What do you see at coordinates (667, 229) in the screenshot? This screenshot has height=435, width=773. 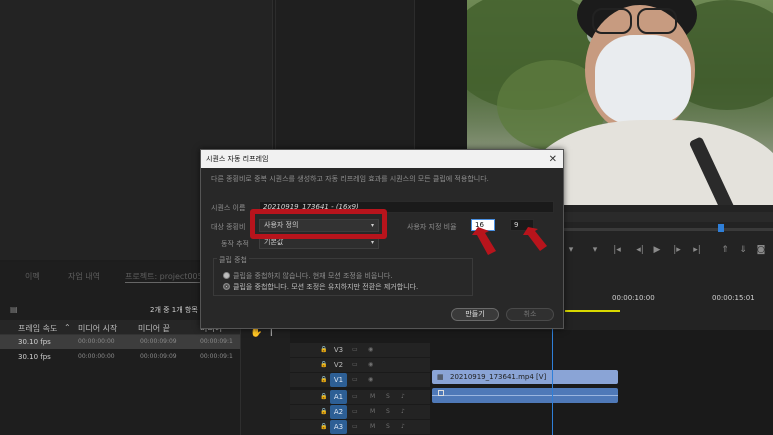 I see `monitor-scrubber` at bounding box center [667, 229].